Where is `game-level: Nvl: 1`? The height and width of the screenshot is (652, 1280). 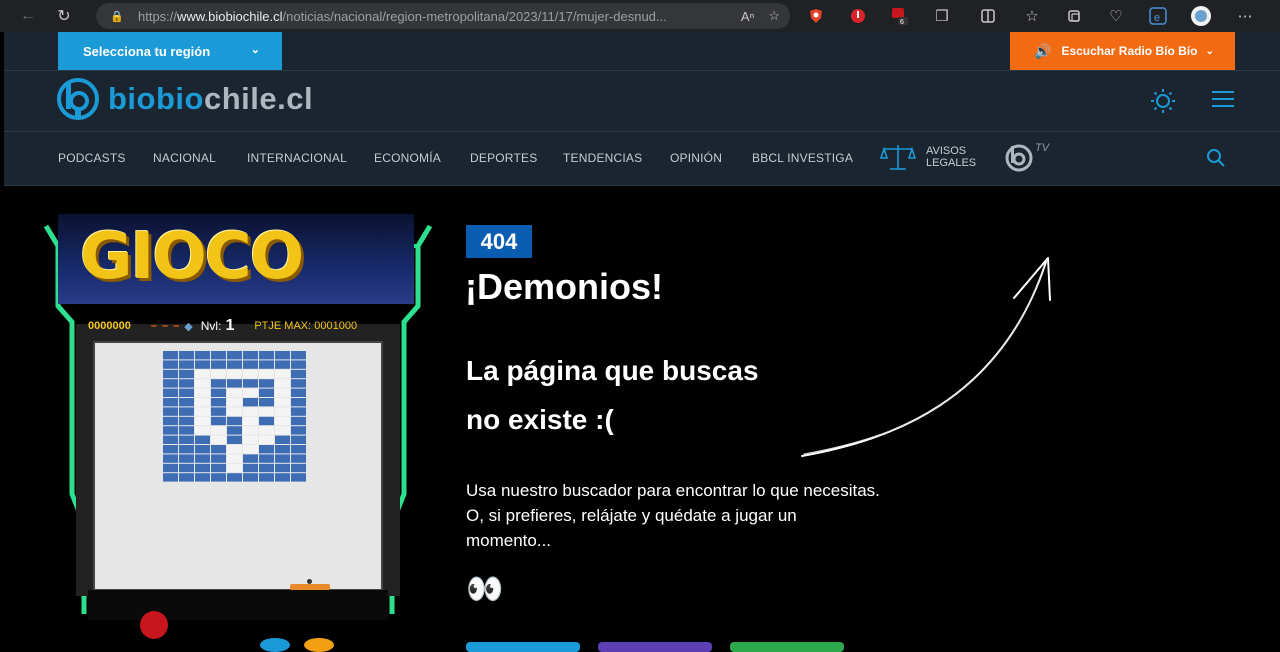 game-level: Nvl: 1 is located at coordinates (217, 325).